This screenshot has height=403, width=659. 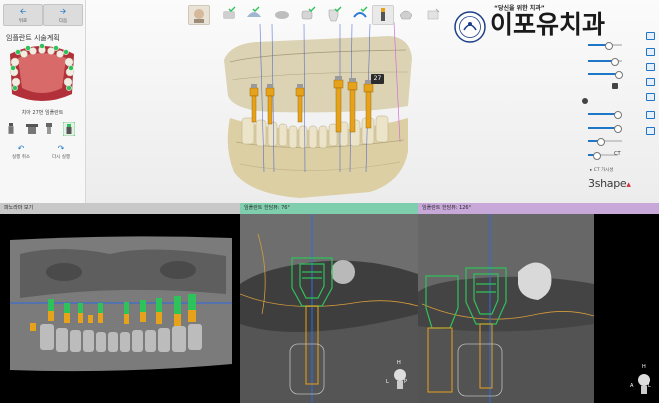 I want to click on ct-visibility-toggle: ▸ CT 가시성, so click(x=601, y=170).